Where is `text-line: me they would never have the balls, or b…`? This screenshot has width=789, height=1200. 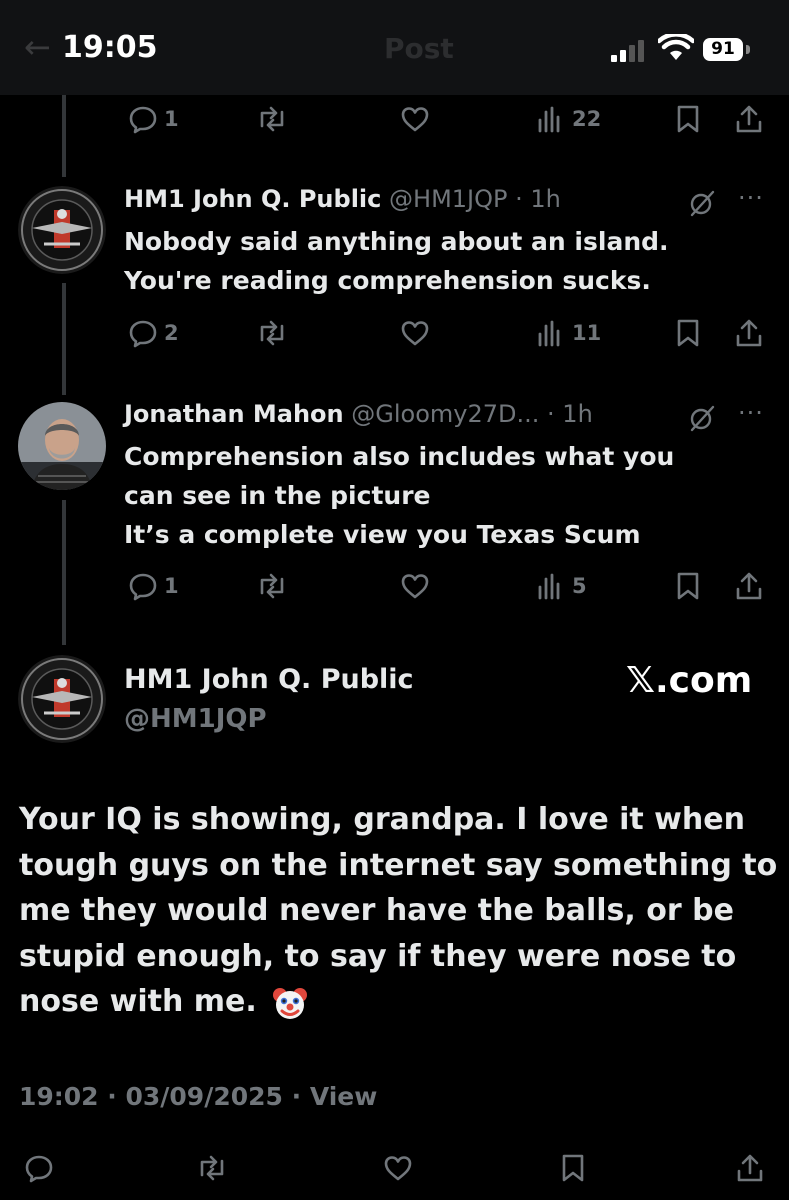 text-line: me they would never have the balls, or b… is located at coordinates (376, 910).